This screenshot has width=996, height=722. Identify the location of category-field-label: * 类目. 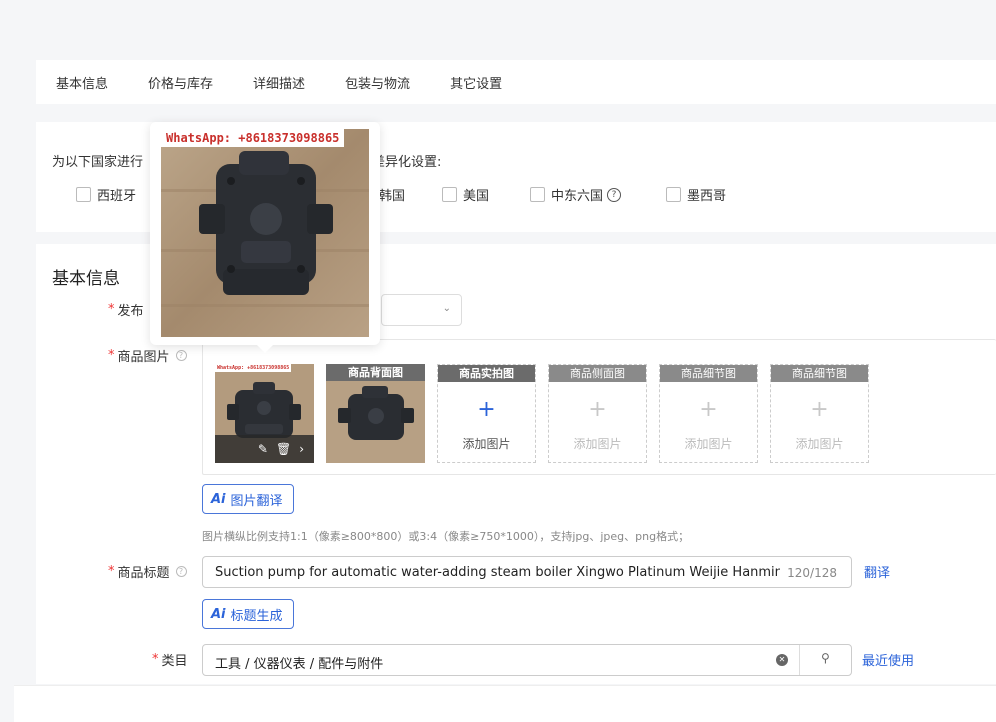
(170, 659).